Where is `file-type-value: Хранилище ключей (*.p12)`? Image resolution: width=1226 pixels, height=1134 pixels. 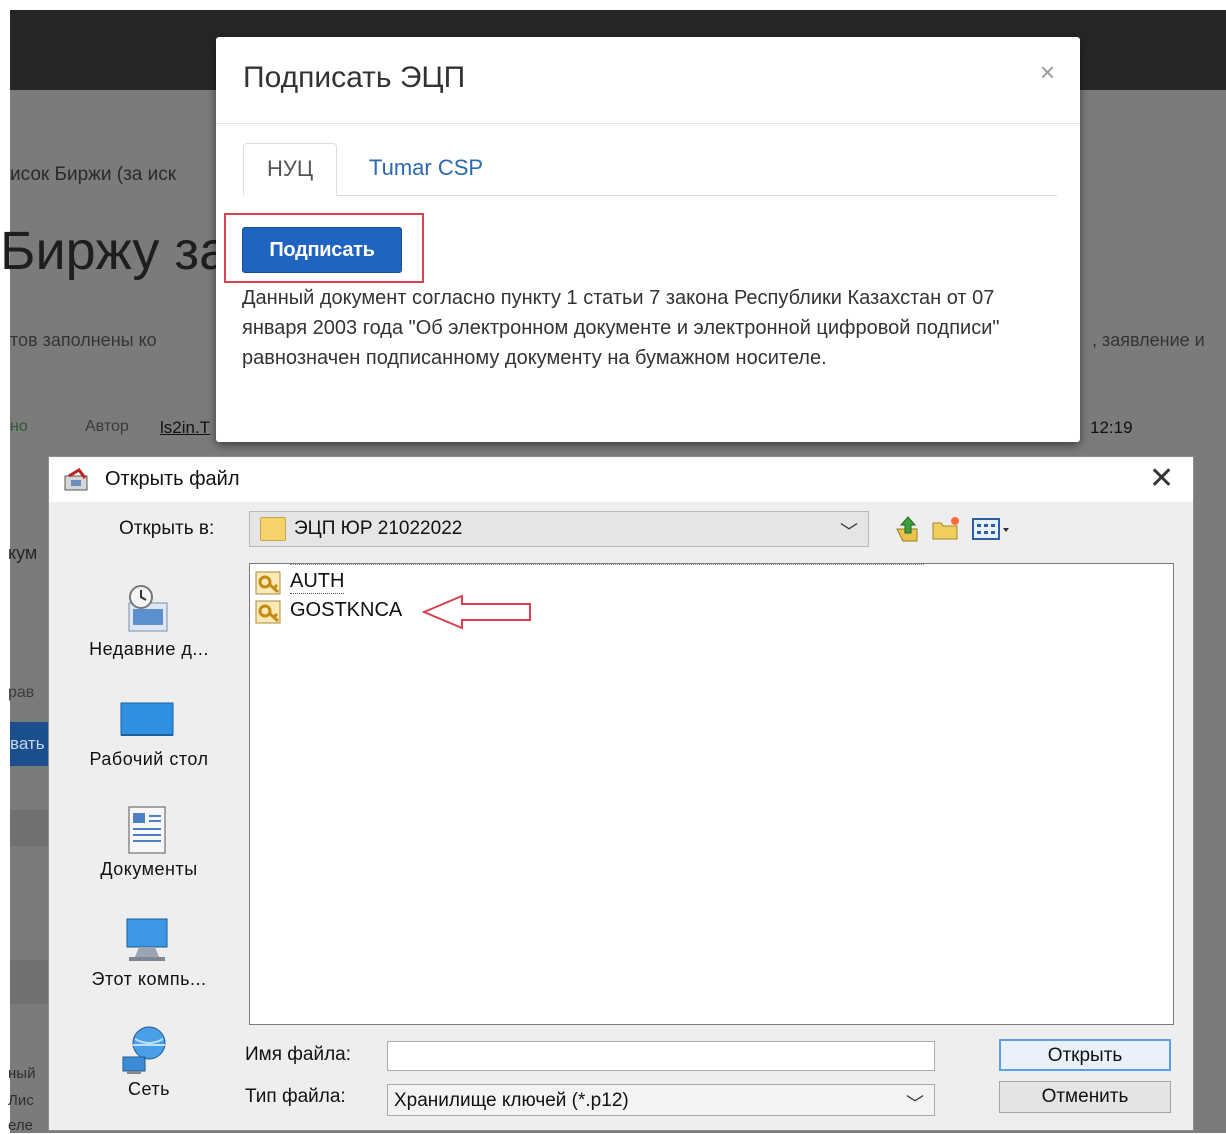 file-type-value: Хранилище ключей (*.p12) is located at coordinates (511, 1100).